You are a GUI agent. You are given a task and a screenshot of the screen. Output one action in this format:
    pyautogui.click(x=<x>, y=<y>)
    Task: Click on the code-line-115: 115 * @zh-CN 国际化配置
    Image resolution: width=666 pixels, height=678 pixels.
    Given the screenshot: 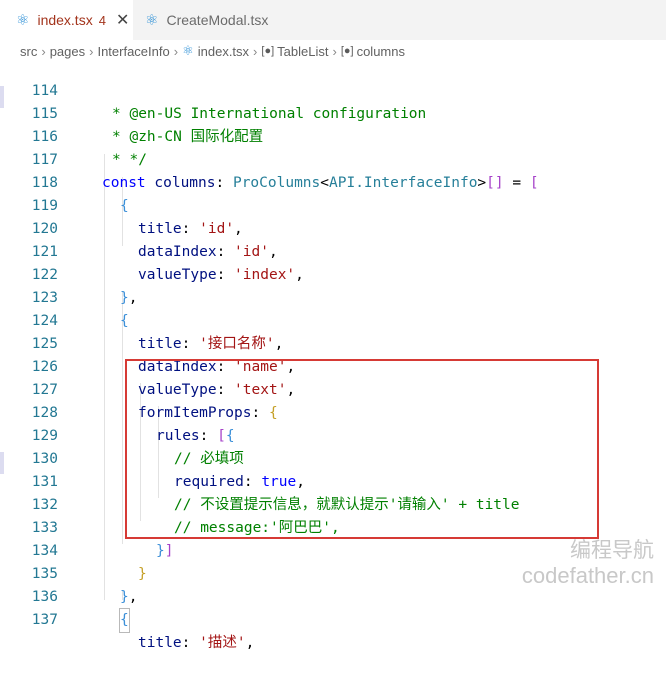 What is the action you would take?
    pyautogui.click(x=333, y=112)
    